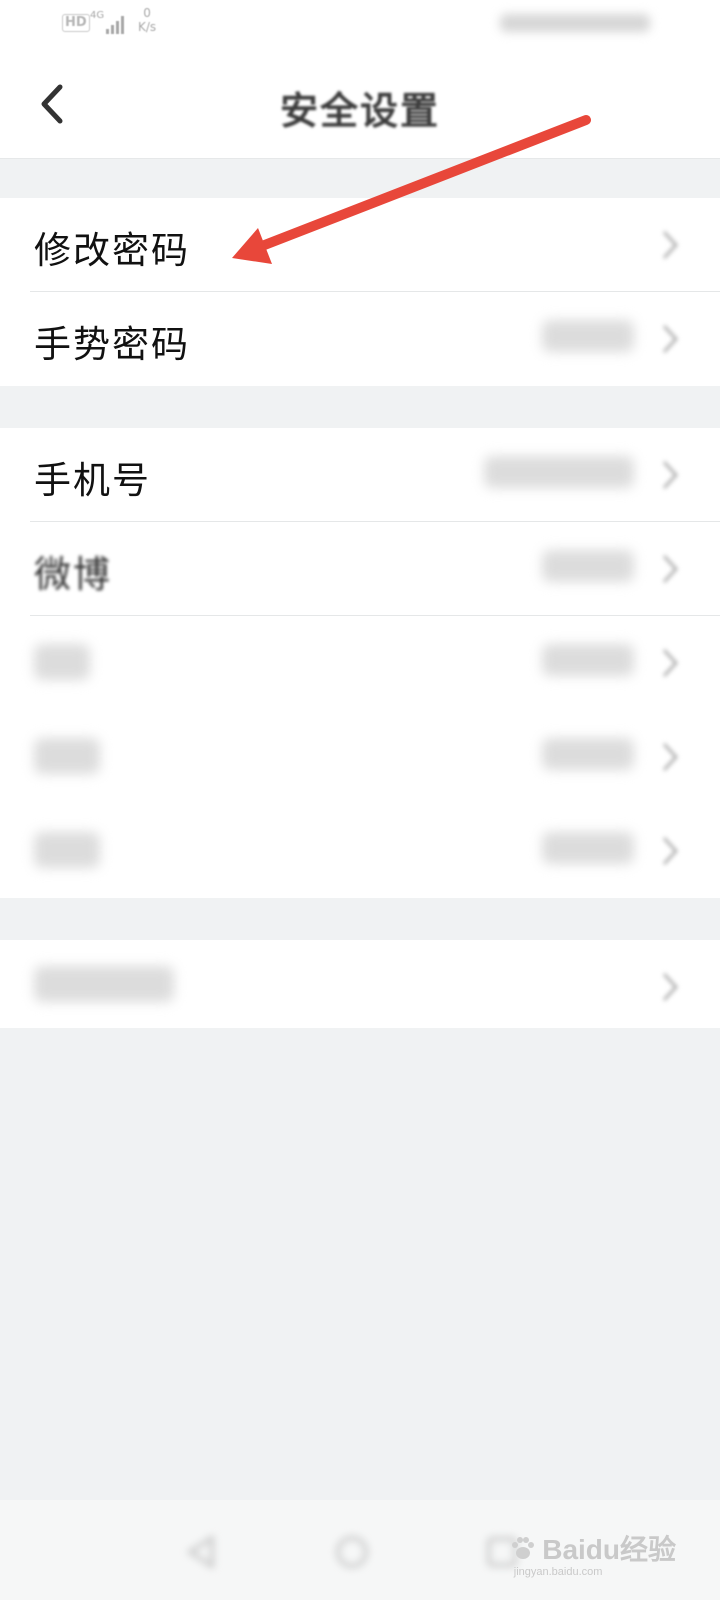 This screenshot has width=720, height=1600. I want to click on network-type: 4G, so click(97, 15).